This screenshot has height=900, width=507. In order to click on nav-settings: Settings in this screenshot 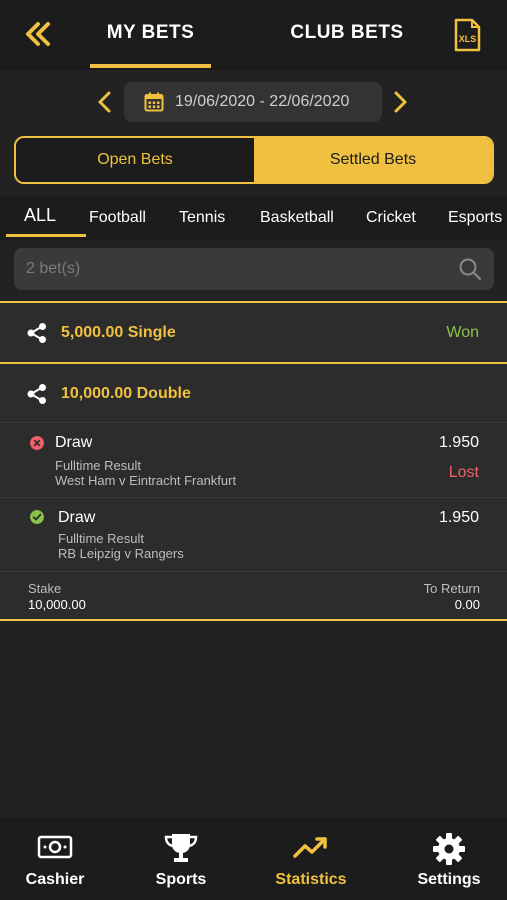, I will do `click(449, 859)`.